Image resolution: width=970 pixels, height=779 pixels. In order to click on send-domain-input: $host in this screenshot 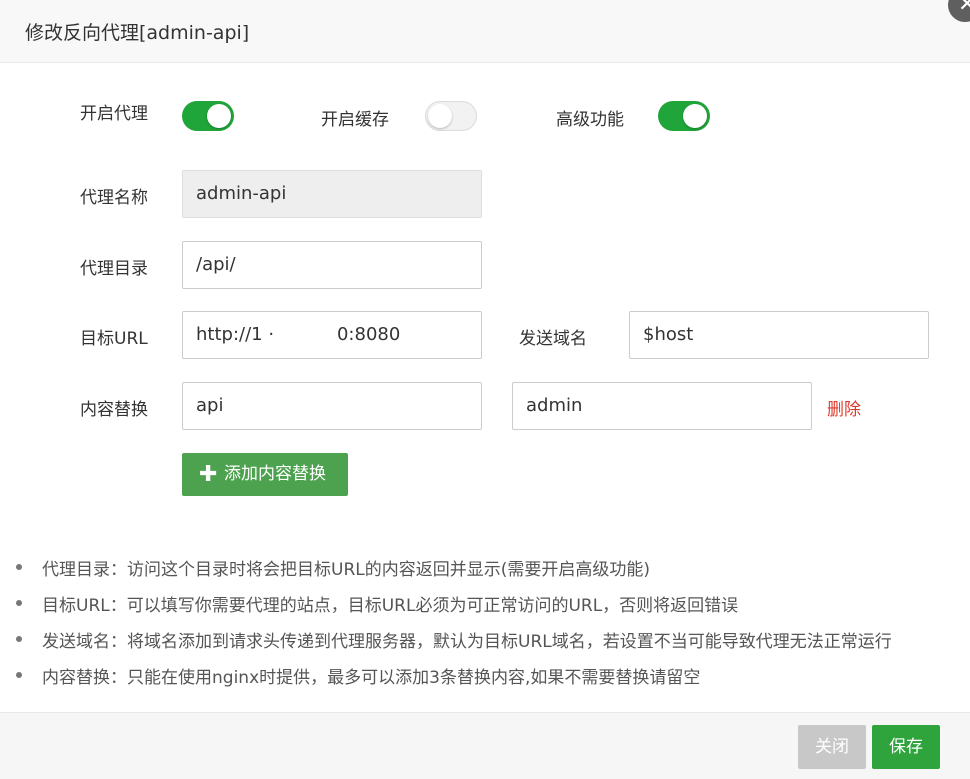, I will do `click(779, 335)`.